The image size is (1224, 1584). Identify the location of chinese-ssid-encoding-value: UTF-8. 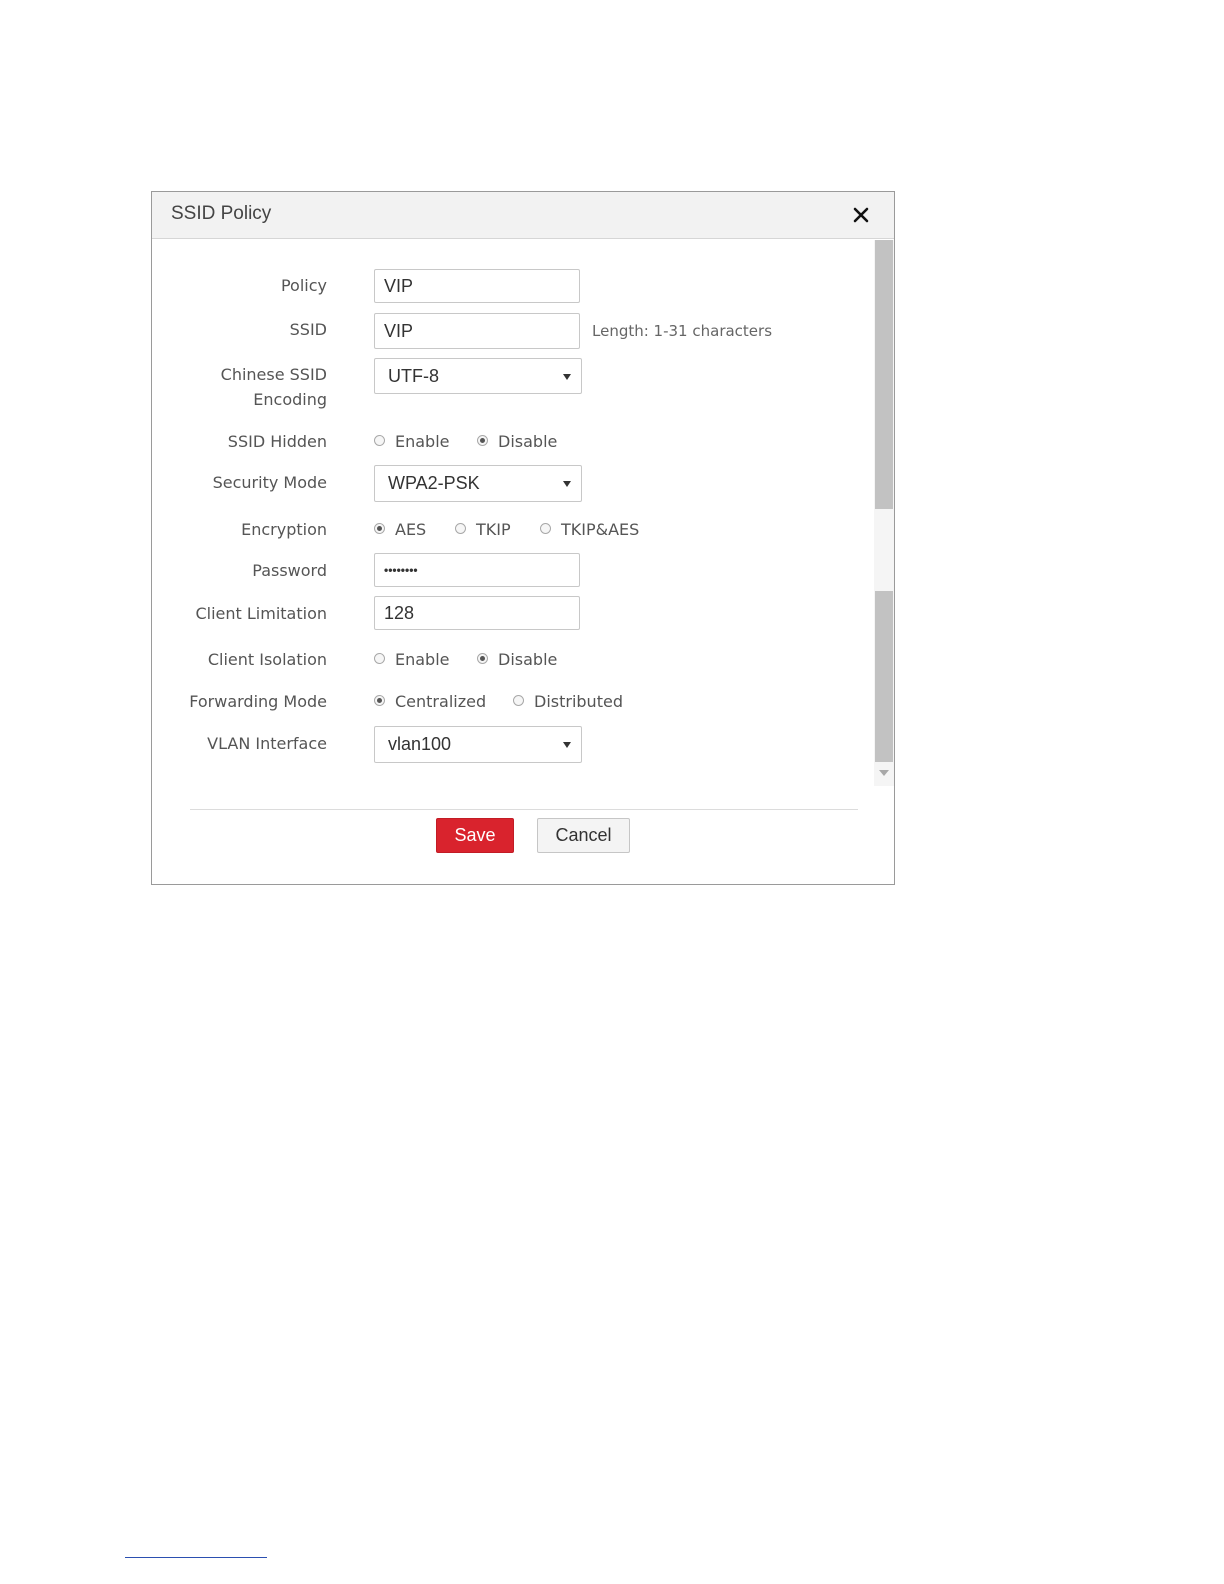
(413, 376).